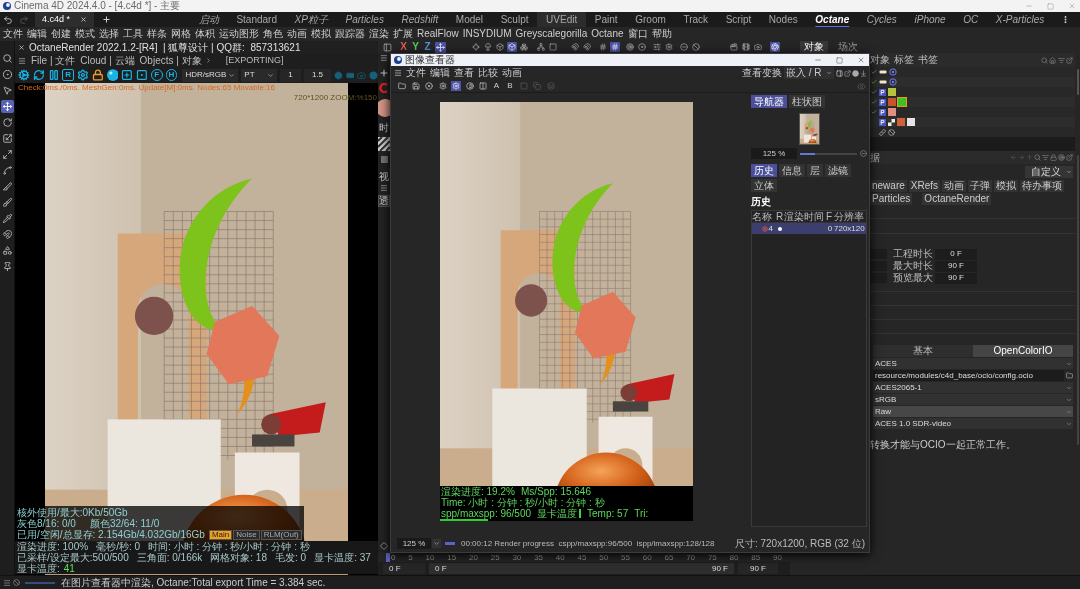 Image resolution: width=1080 pixels, height=589 pixels. Describe the element at coordinates (510, 86) in the screenshot. I see `compare-slot-button: B` at that location.